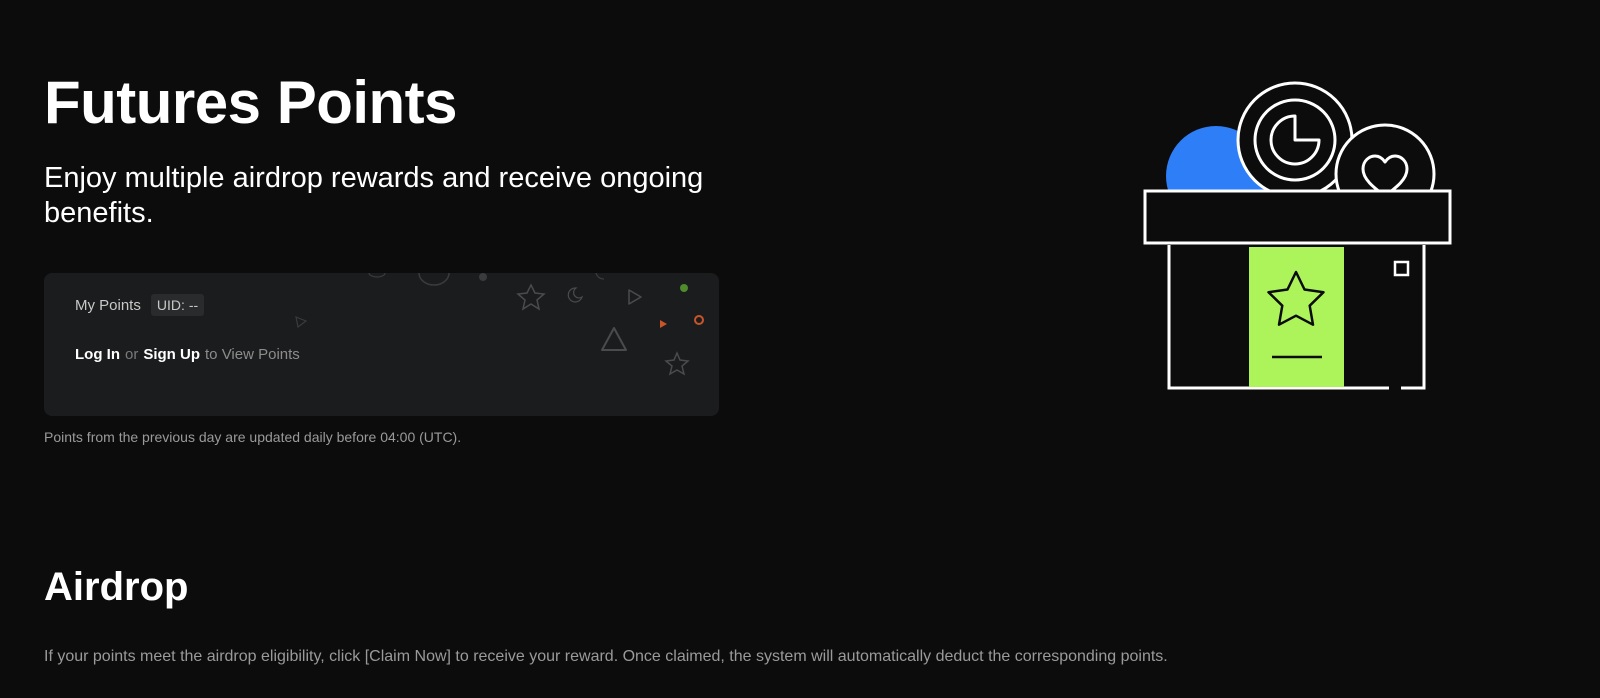 Image resolution: width=1600 pixels, height=698 pixels. Describe the element at coordinates (699, 320) in the screenshot. I see `decor-ring-orange` at that location.